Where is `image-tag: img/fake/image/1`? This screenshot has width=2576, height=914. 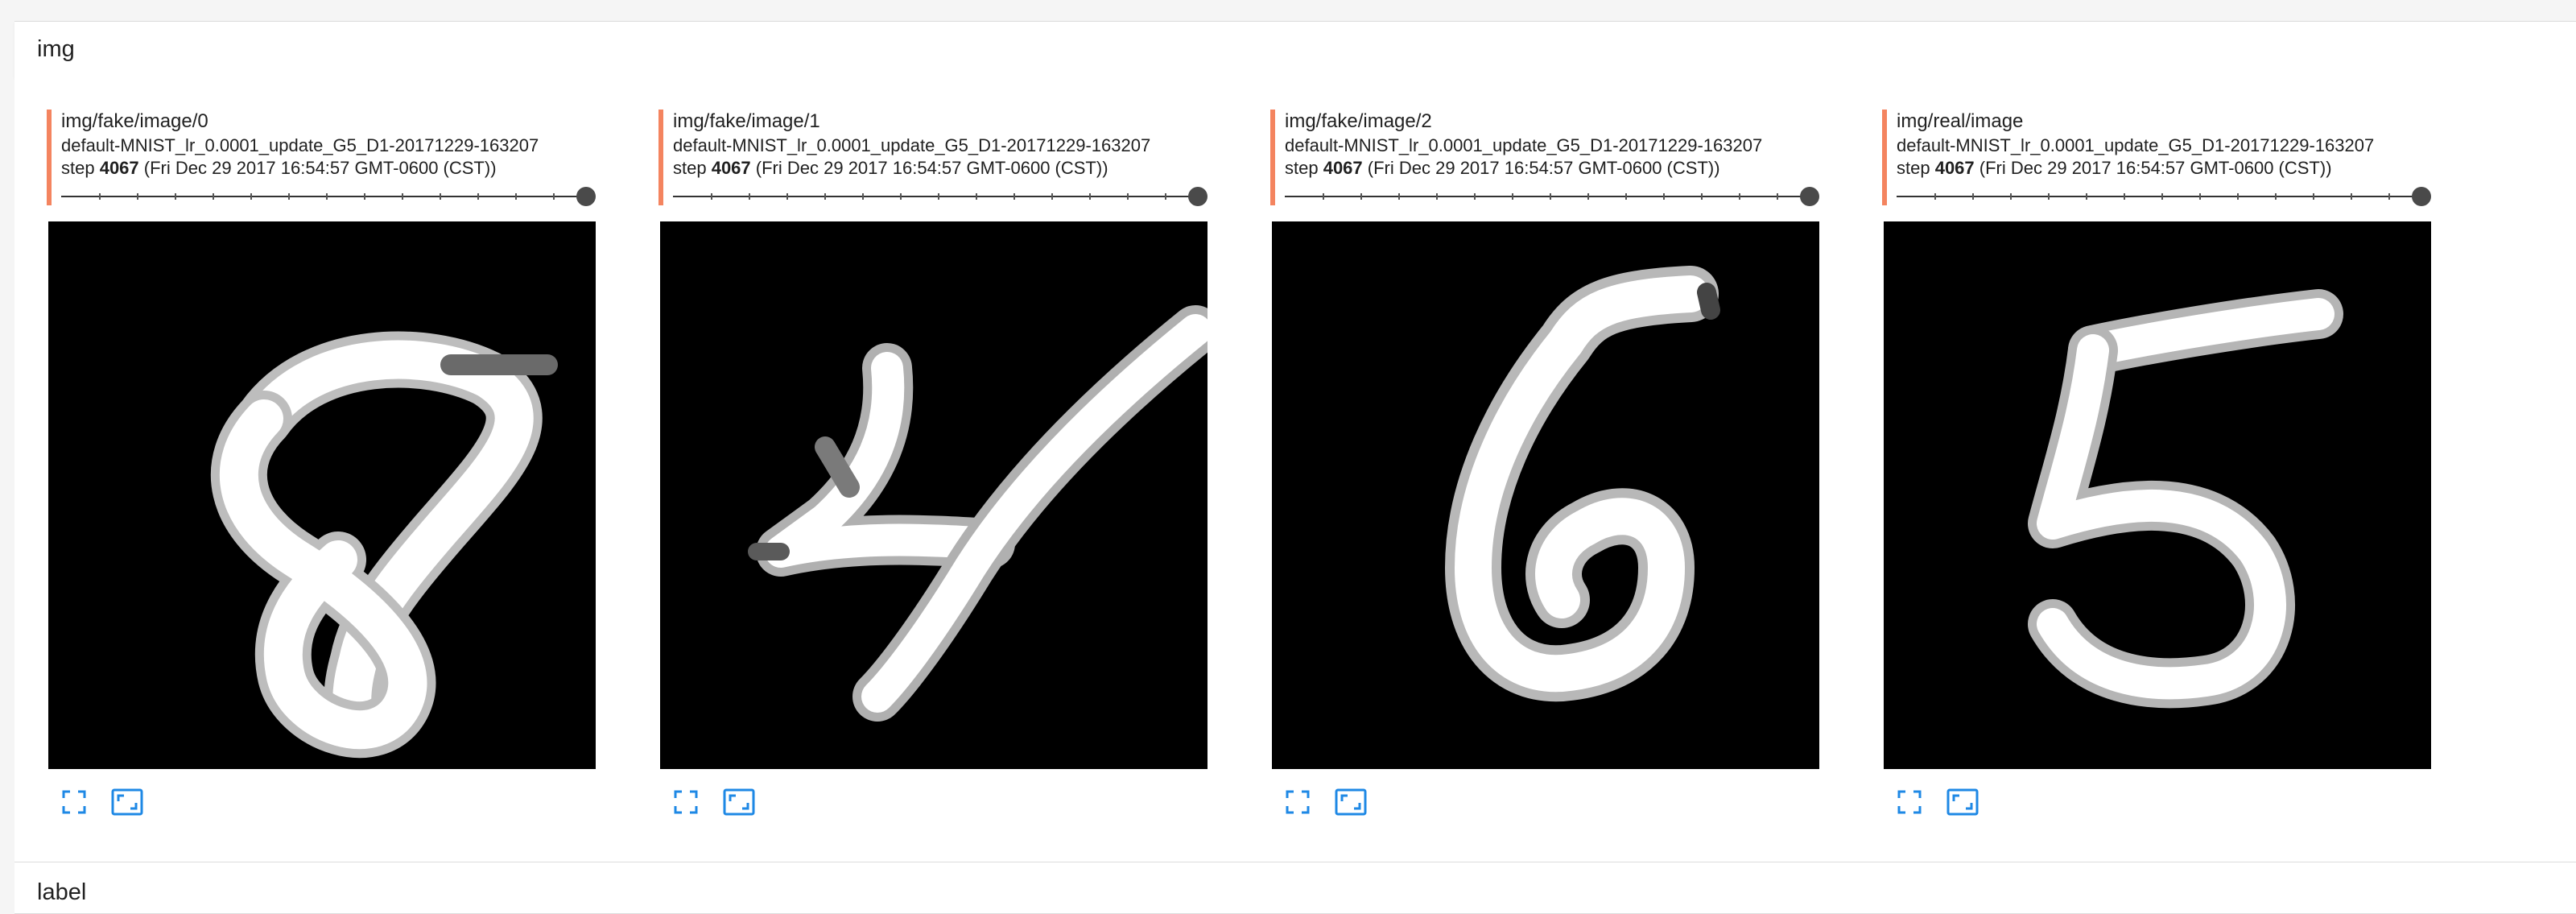 image-tag: img/fake/image/1 is located at coordinates (746, 121).